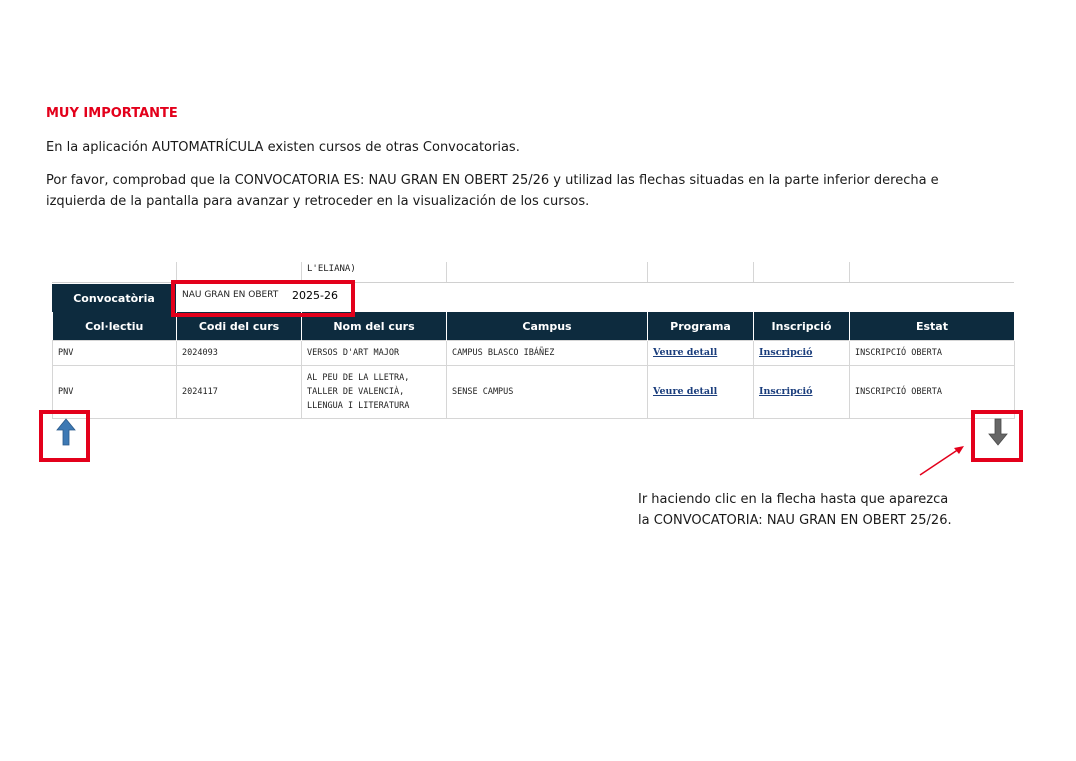 The width and height of the screenshot is (1076, 761). I want to click on convocatoria-label: Convocatòria, so click(114, 298).